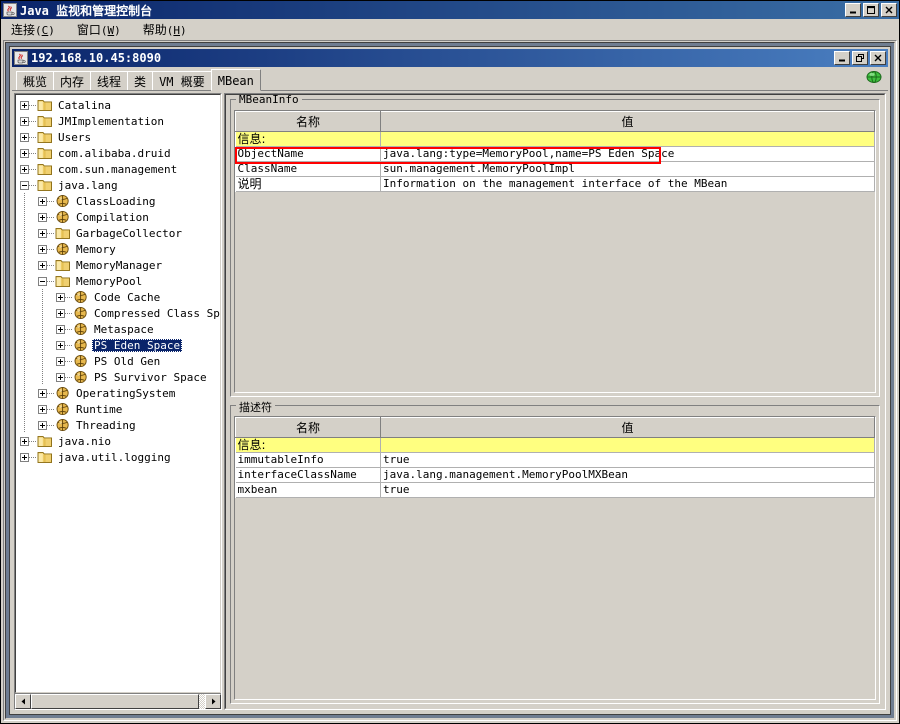 The height and width of the screenshot is (724, 900). Describe the element at coordinates (871, 10) in the screenshot. I see `maximize-button` at that location.